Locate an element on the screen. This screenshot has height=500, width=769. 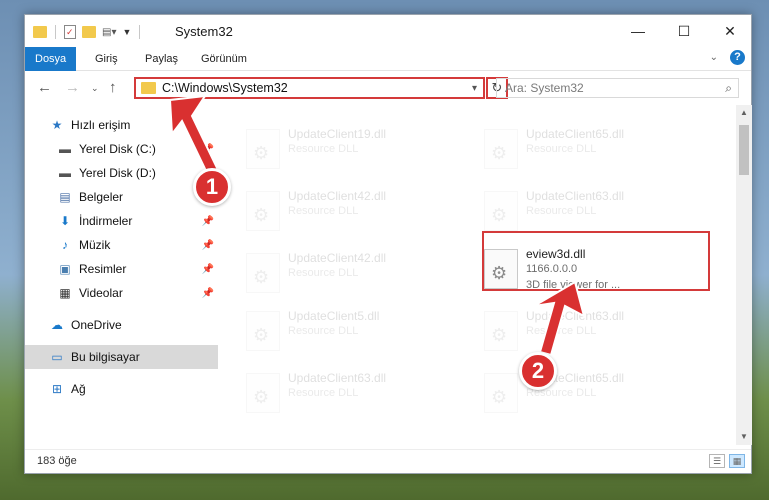
sidebar-item-quick-access: ★ Hızlı erişim is located at coordinates (121, 125).